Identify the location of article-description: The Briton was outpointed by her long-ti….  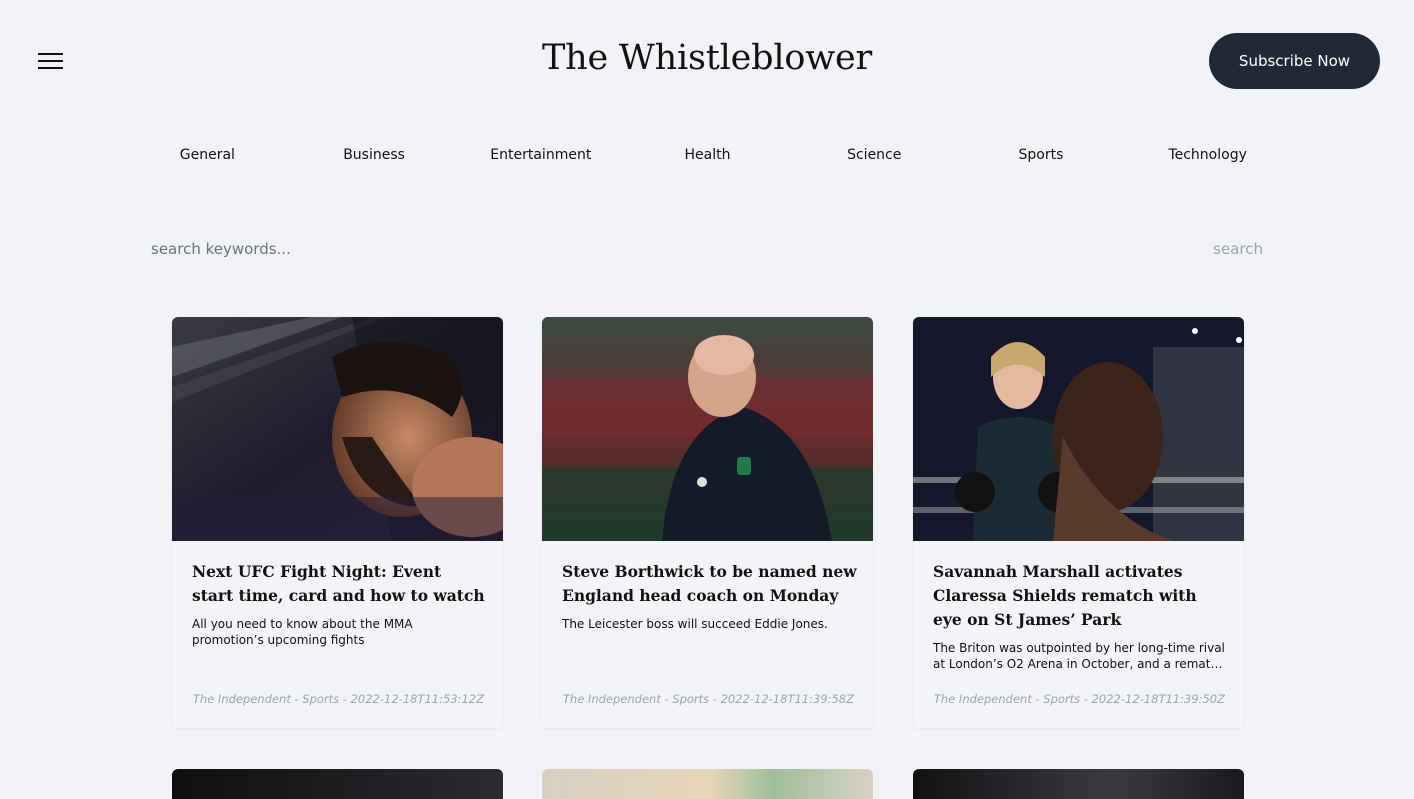
(1079, 656).